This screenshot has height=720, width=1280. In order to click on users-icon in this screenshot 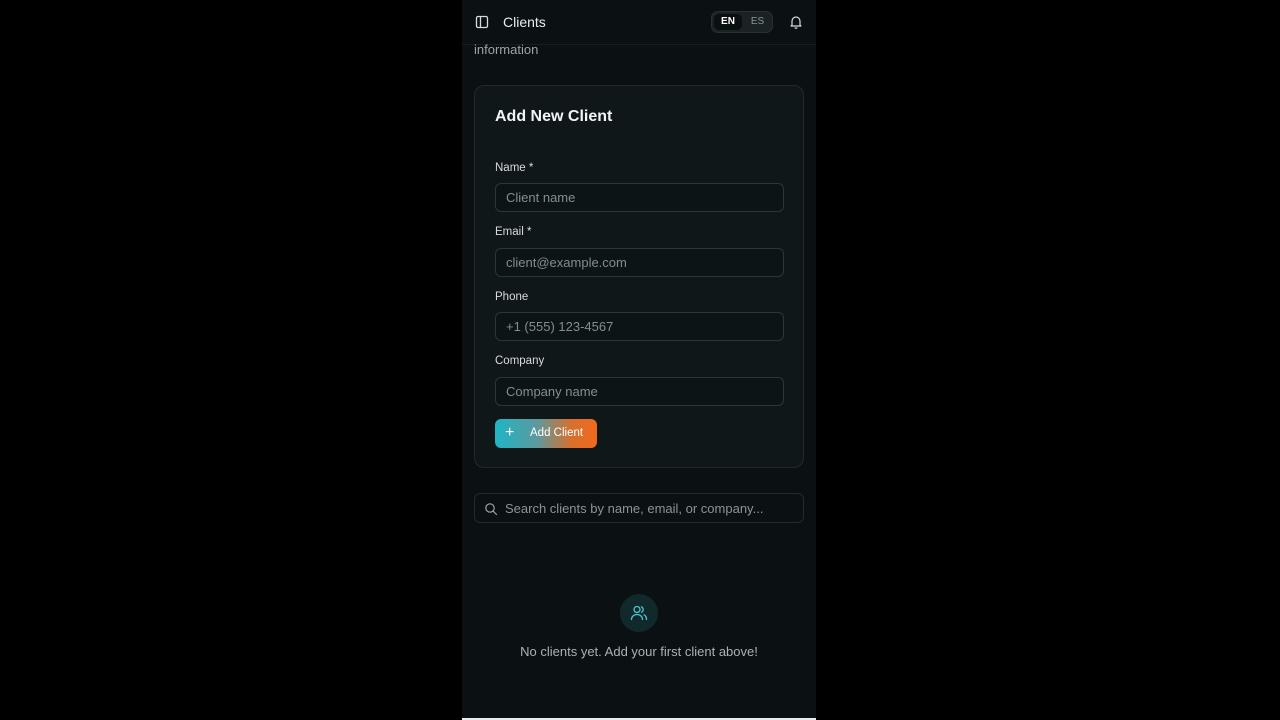, I will do `click(639, 613)`.